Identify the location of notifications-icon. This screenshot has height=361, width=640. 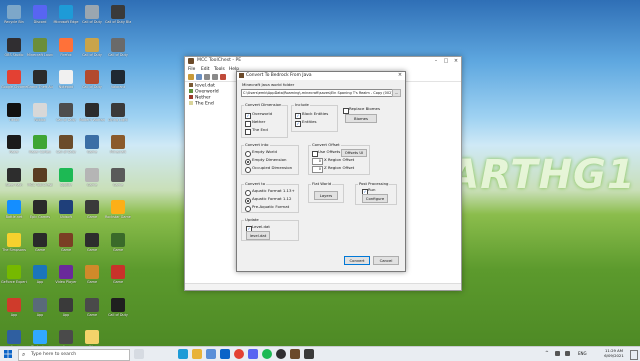
(634, 355).